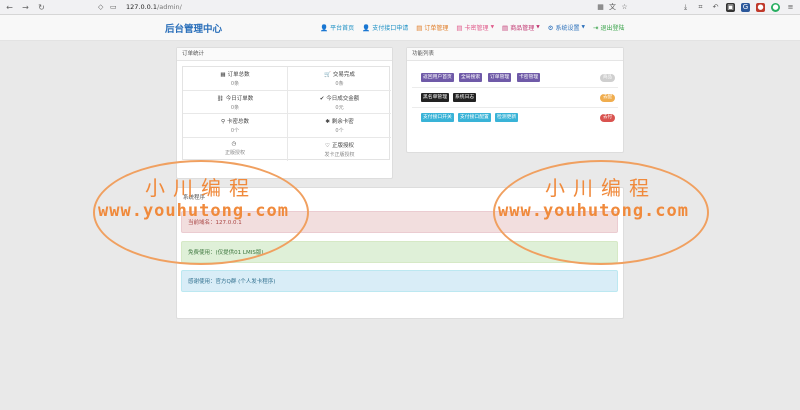  What do you see at coordinates (745, 7) in the screenshot?
I see `extension-icon: G` at bounding box center [745, 7].